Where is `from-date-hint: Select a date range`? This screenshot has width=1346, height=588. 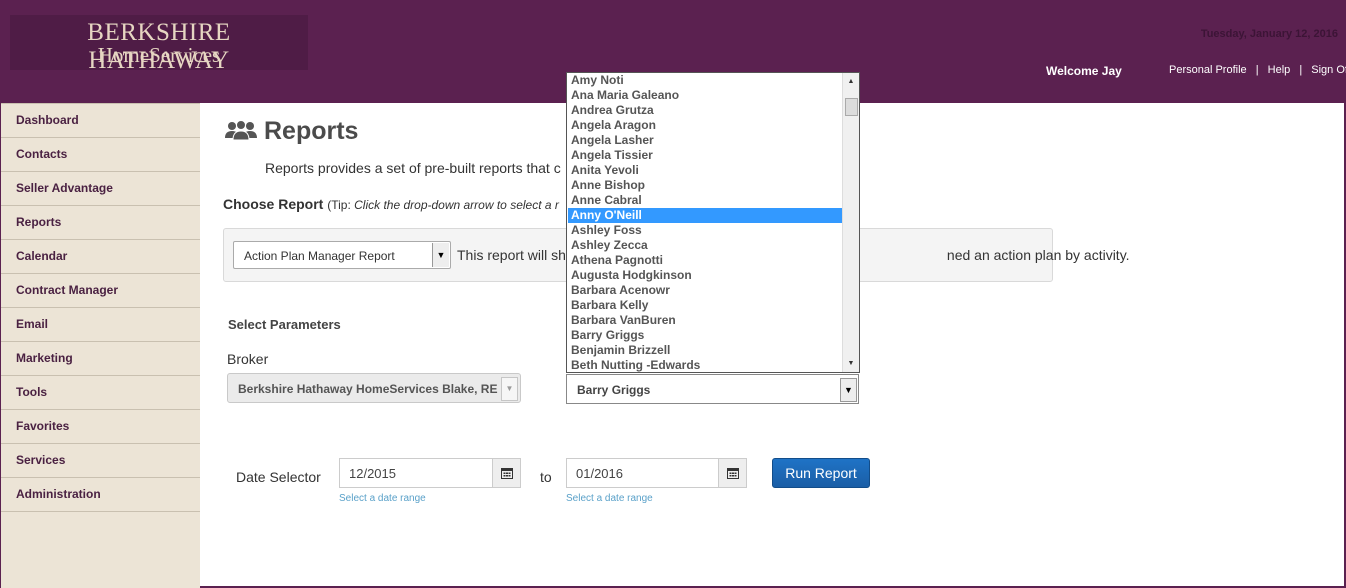
from-date-hint: Select a date range is located at coordinates (382, 498).